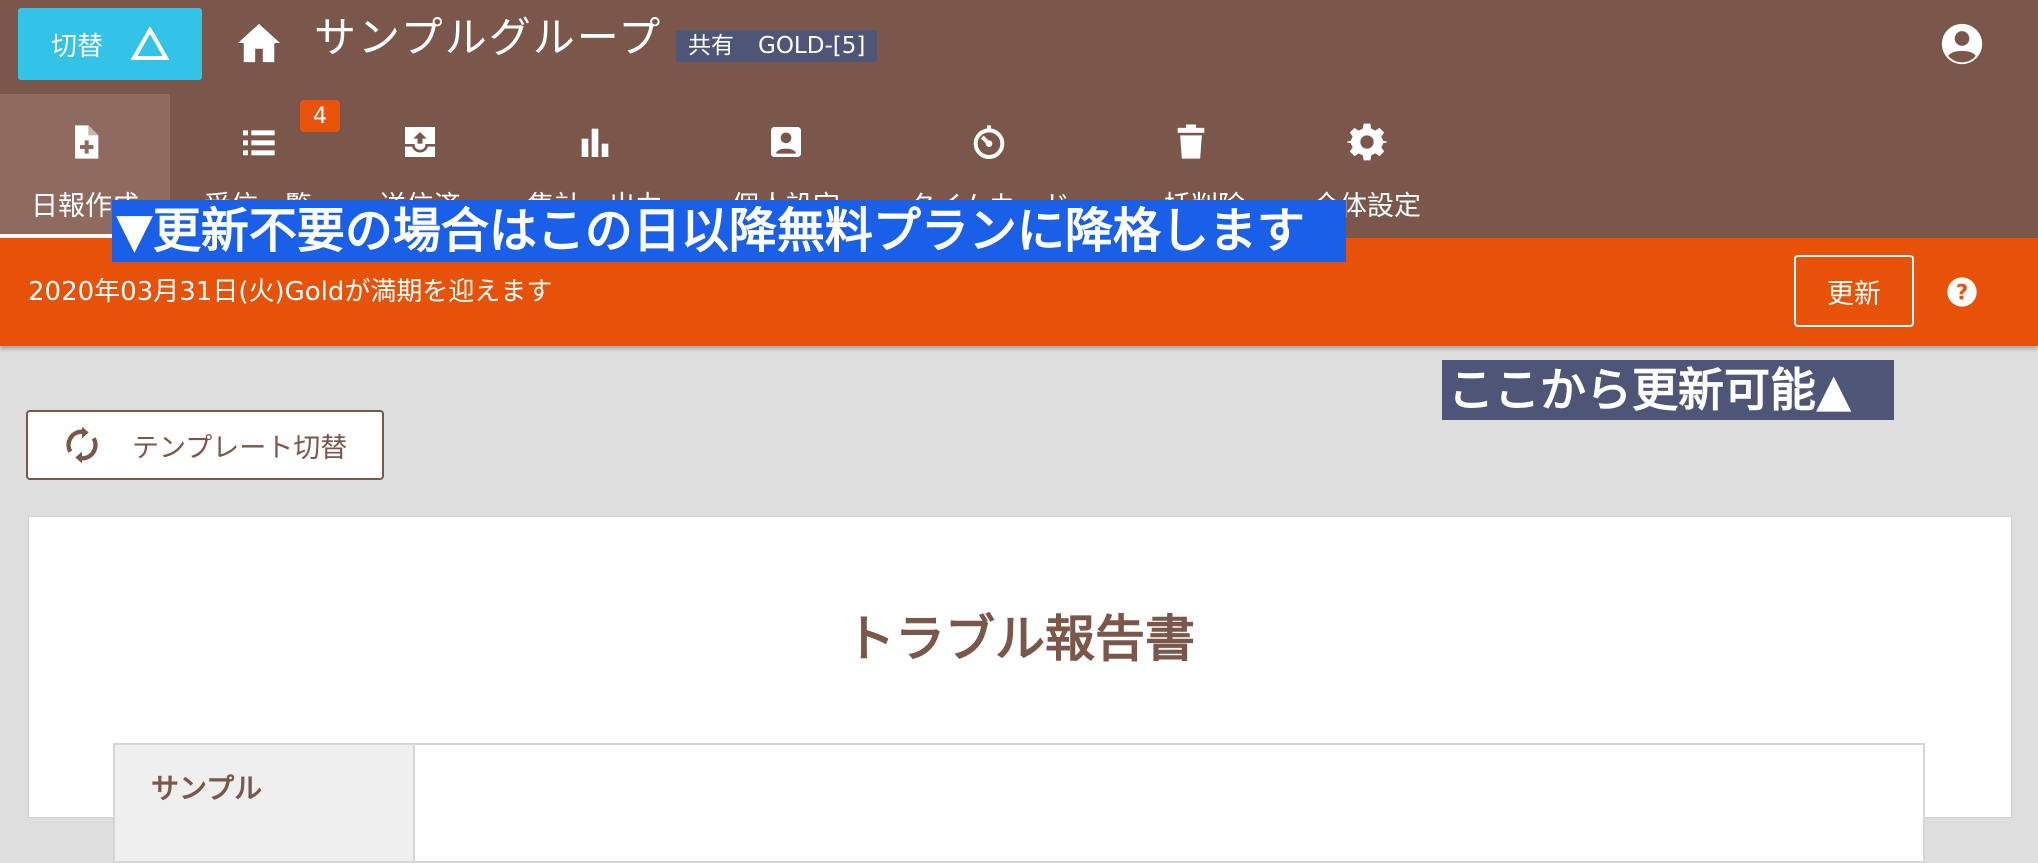 This screenshot has height=863, width=2038. I want to click on template-switch-button: テンプレート切替, so click(205, 445).